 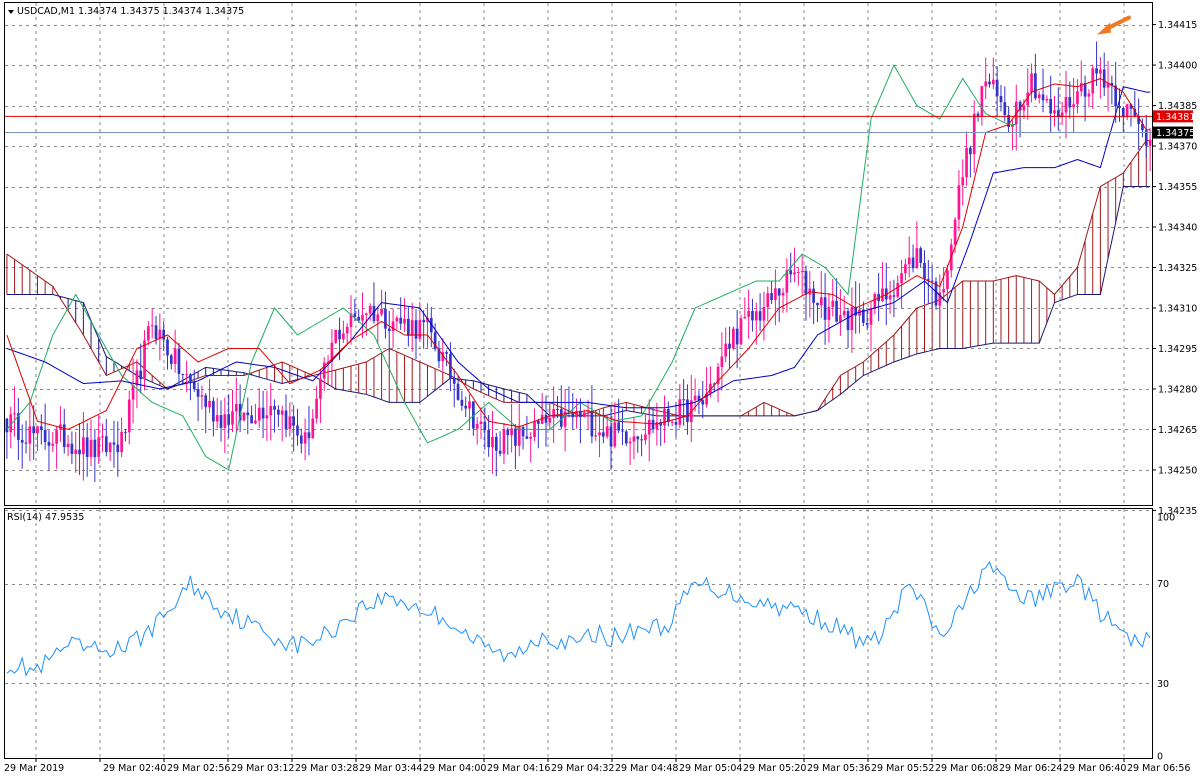 What do you see at coordinates (1177, 25) in the screenshot?
I see `price-tick-label: 1.34415` at bounding box center [1177, 25].